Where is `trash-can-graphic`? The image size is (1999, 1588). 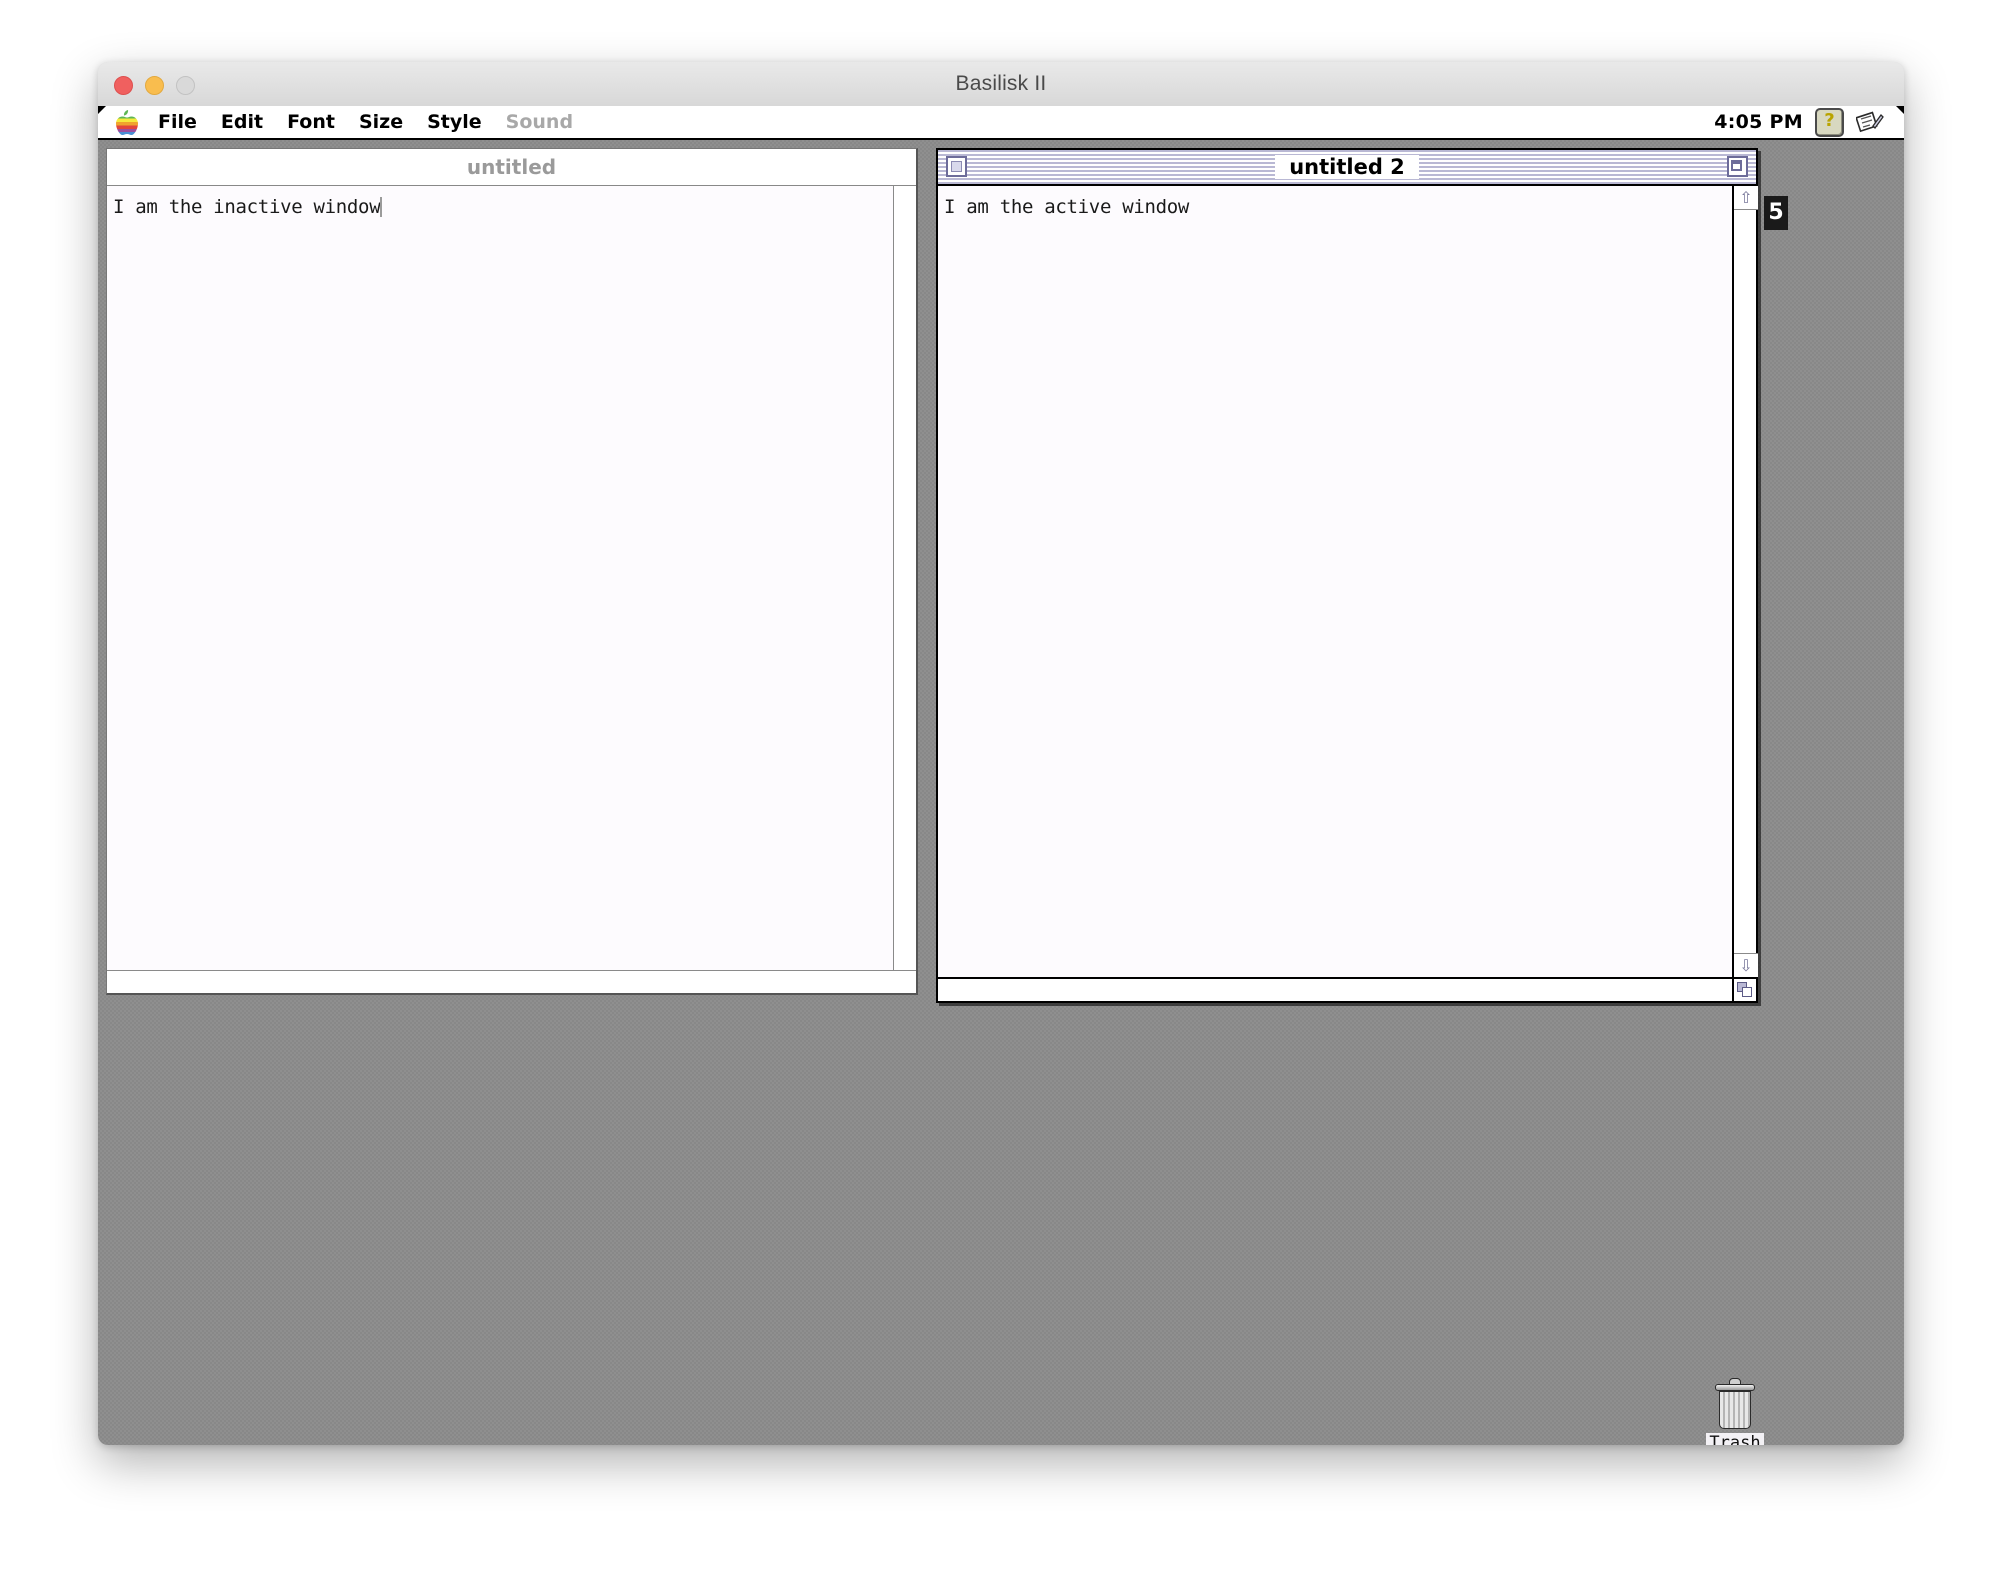
trash-can-graphic is located at coordinates (1735, 1404).